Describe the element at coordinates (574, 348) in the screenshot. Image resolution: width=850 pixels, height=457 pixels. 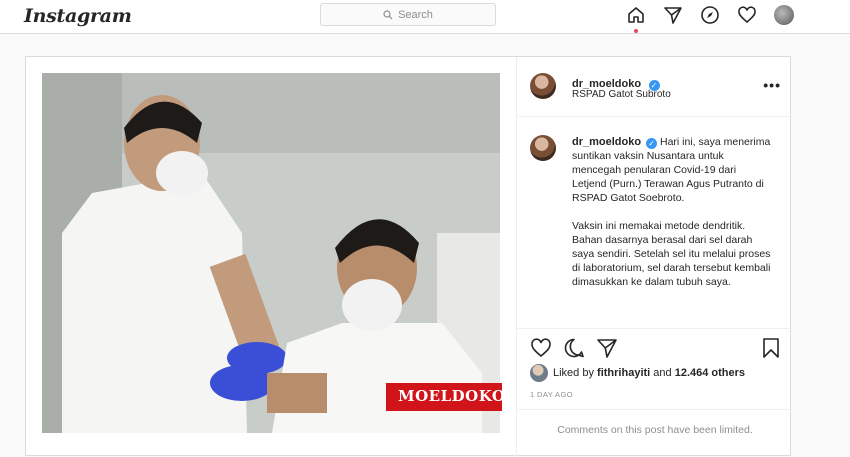
I see `comment-icon` at that location.